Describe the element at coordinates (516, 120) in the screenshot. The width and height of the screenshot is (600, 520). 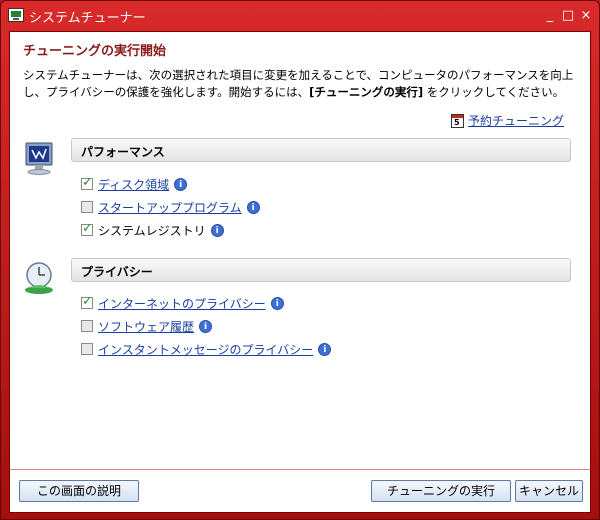
I see `schedule-tuning-link: 予約チューニング` at that location.